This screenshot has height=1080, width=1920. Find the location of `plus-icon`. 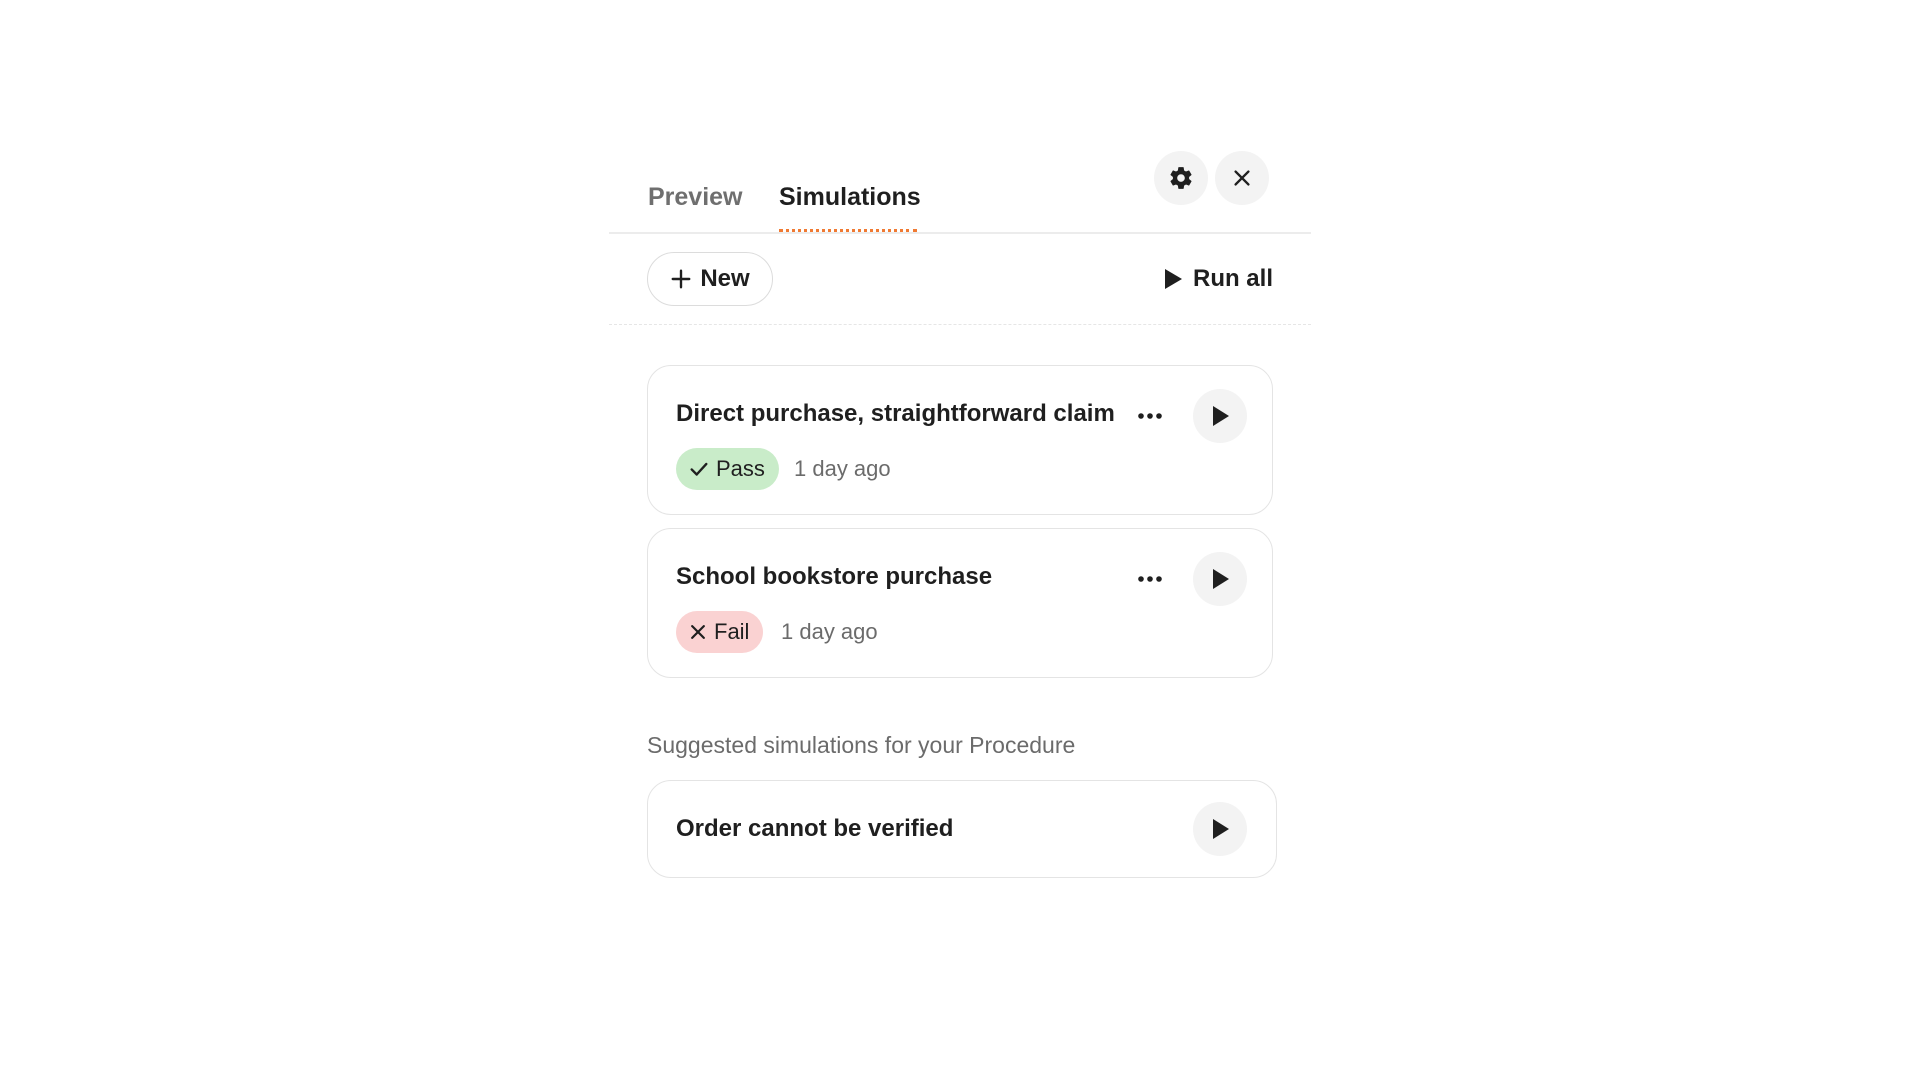

plus-icon is located at coordinates (681, 279).